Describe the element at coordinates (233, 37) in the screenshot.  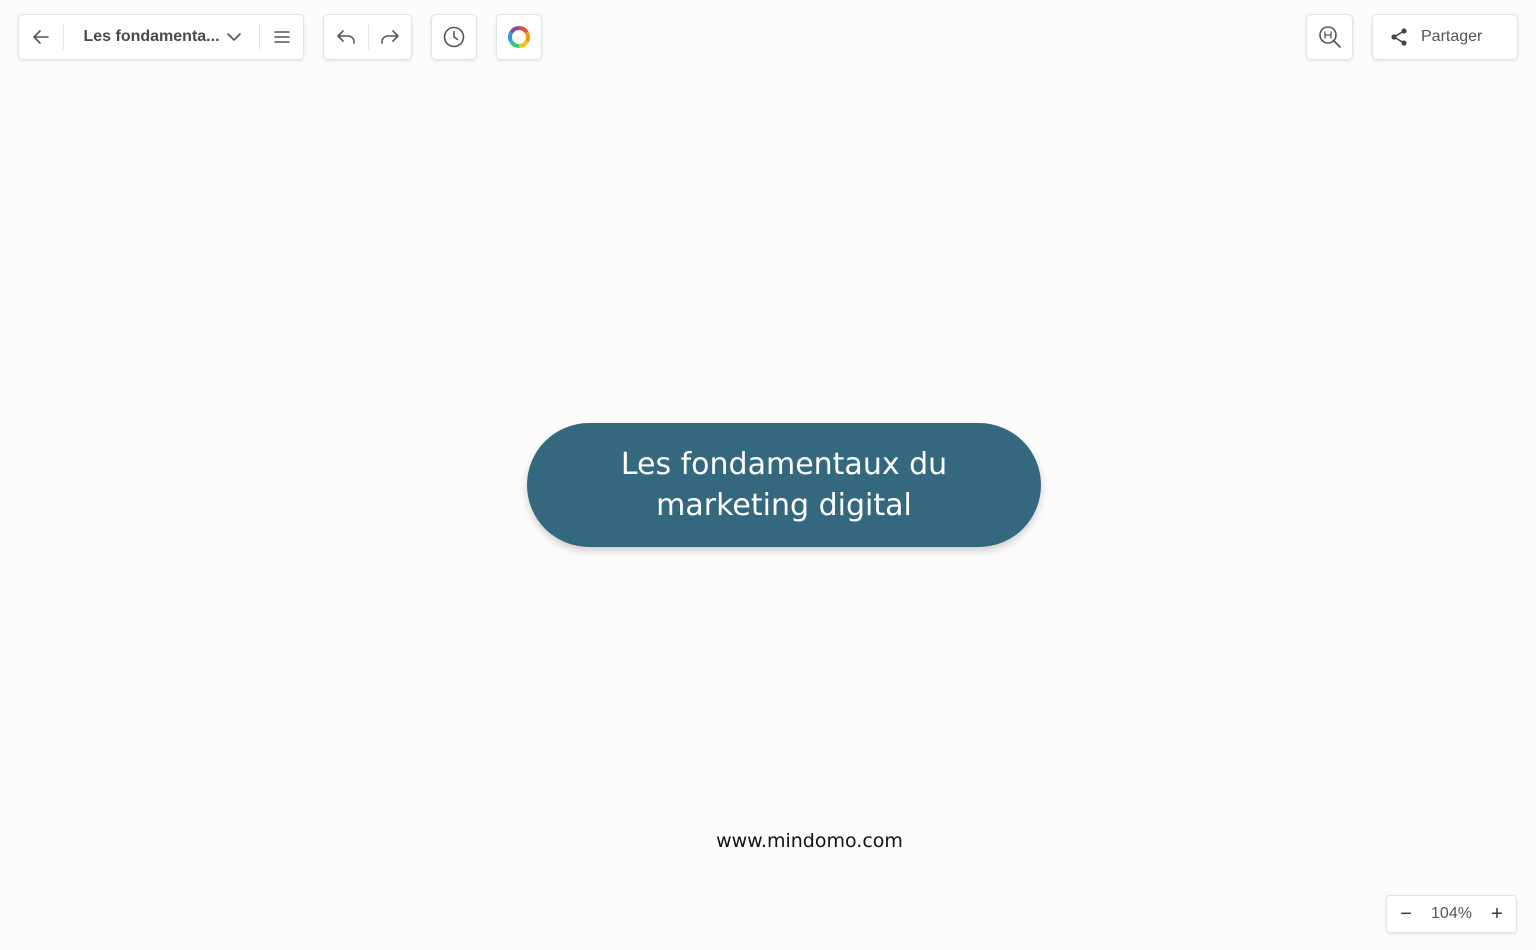
I see `chevron-down-icon` at that location.